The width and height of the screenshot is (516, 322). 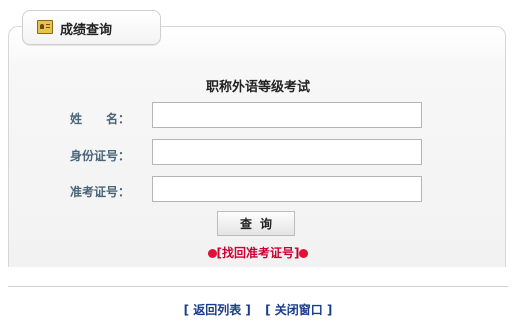 What do you see at coordinates (287, 152) in the screenshot?
I see `id-number-input` at bounding box center [287, 152].